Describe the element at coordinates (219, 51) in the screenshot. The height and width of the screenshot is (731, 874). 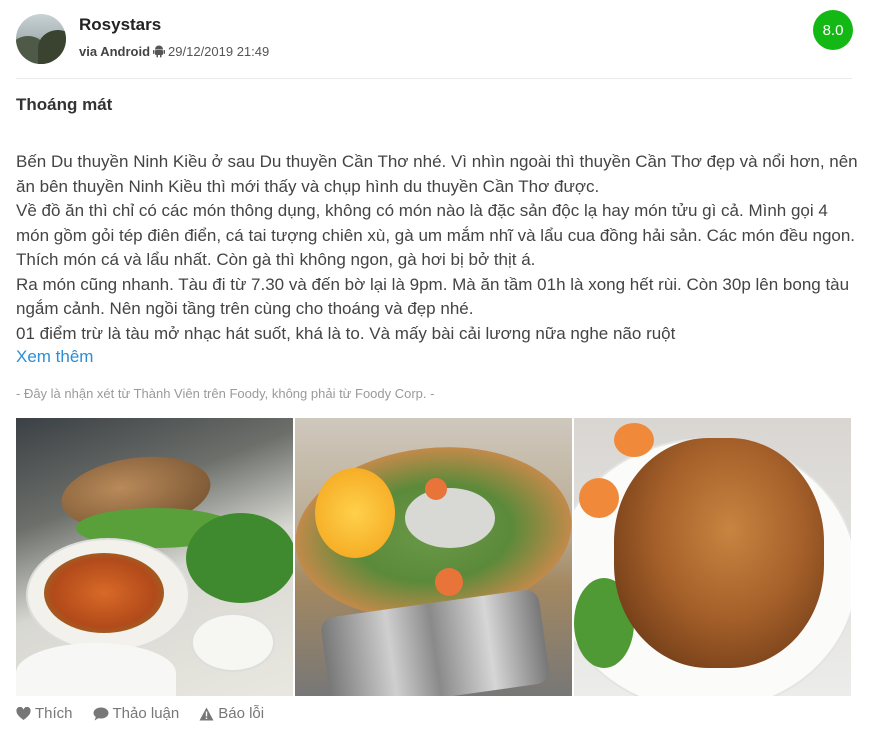
I see `review-timestamp: 29/12/2019 21:49` at that location.